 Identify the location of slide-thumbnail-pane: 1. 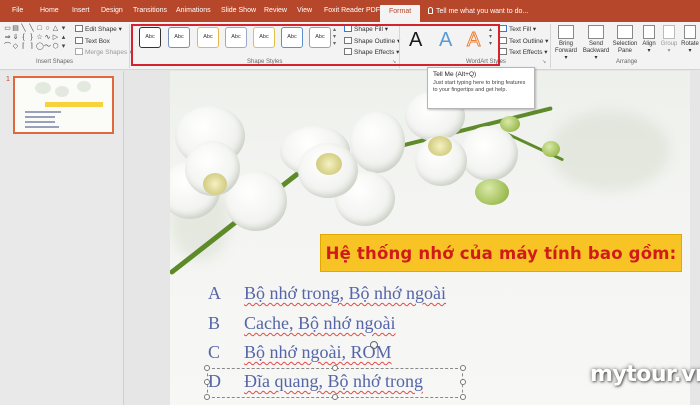
(62, 238).